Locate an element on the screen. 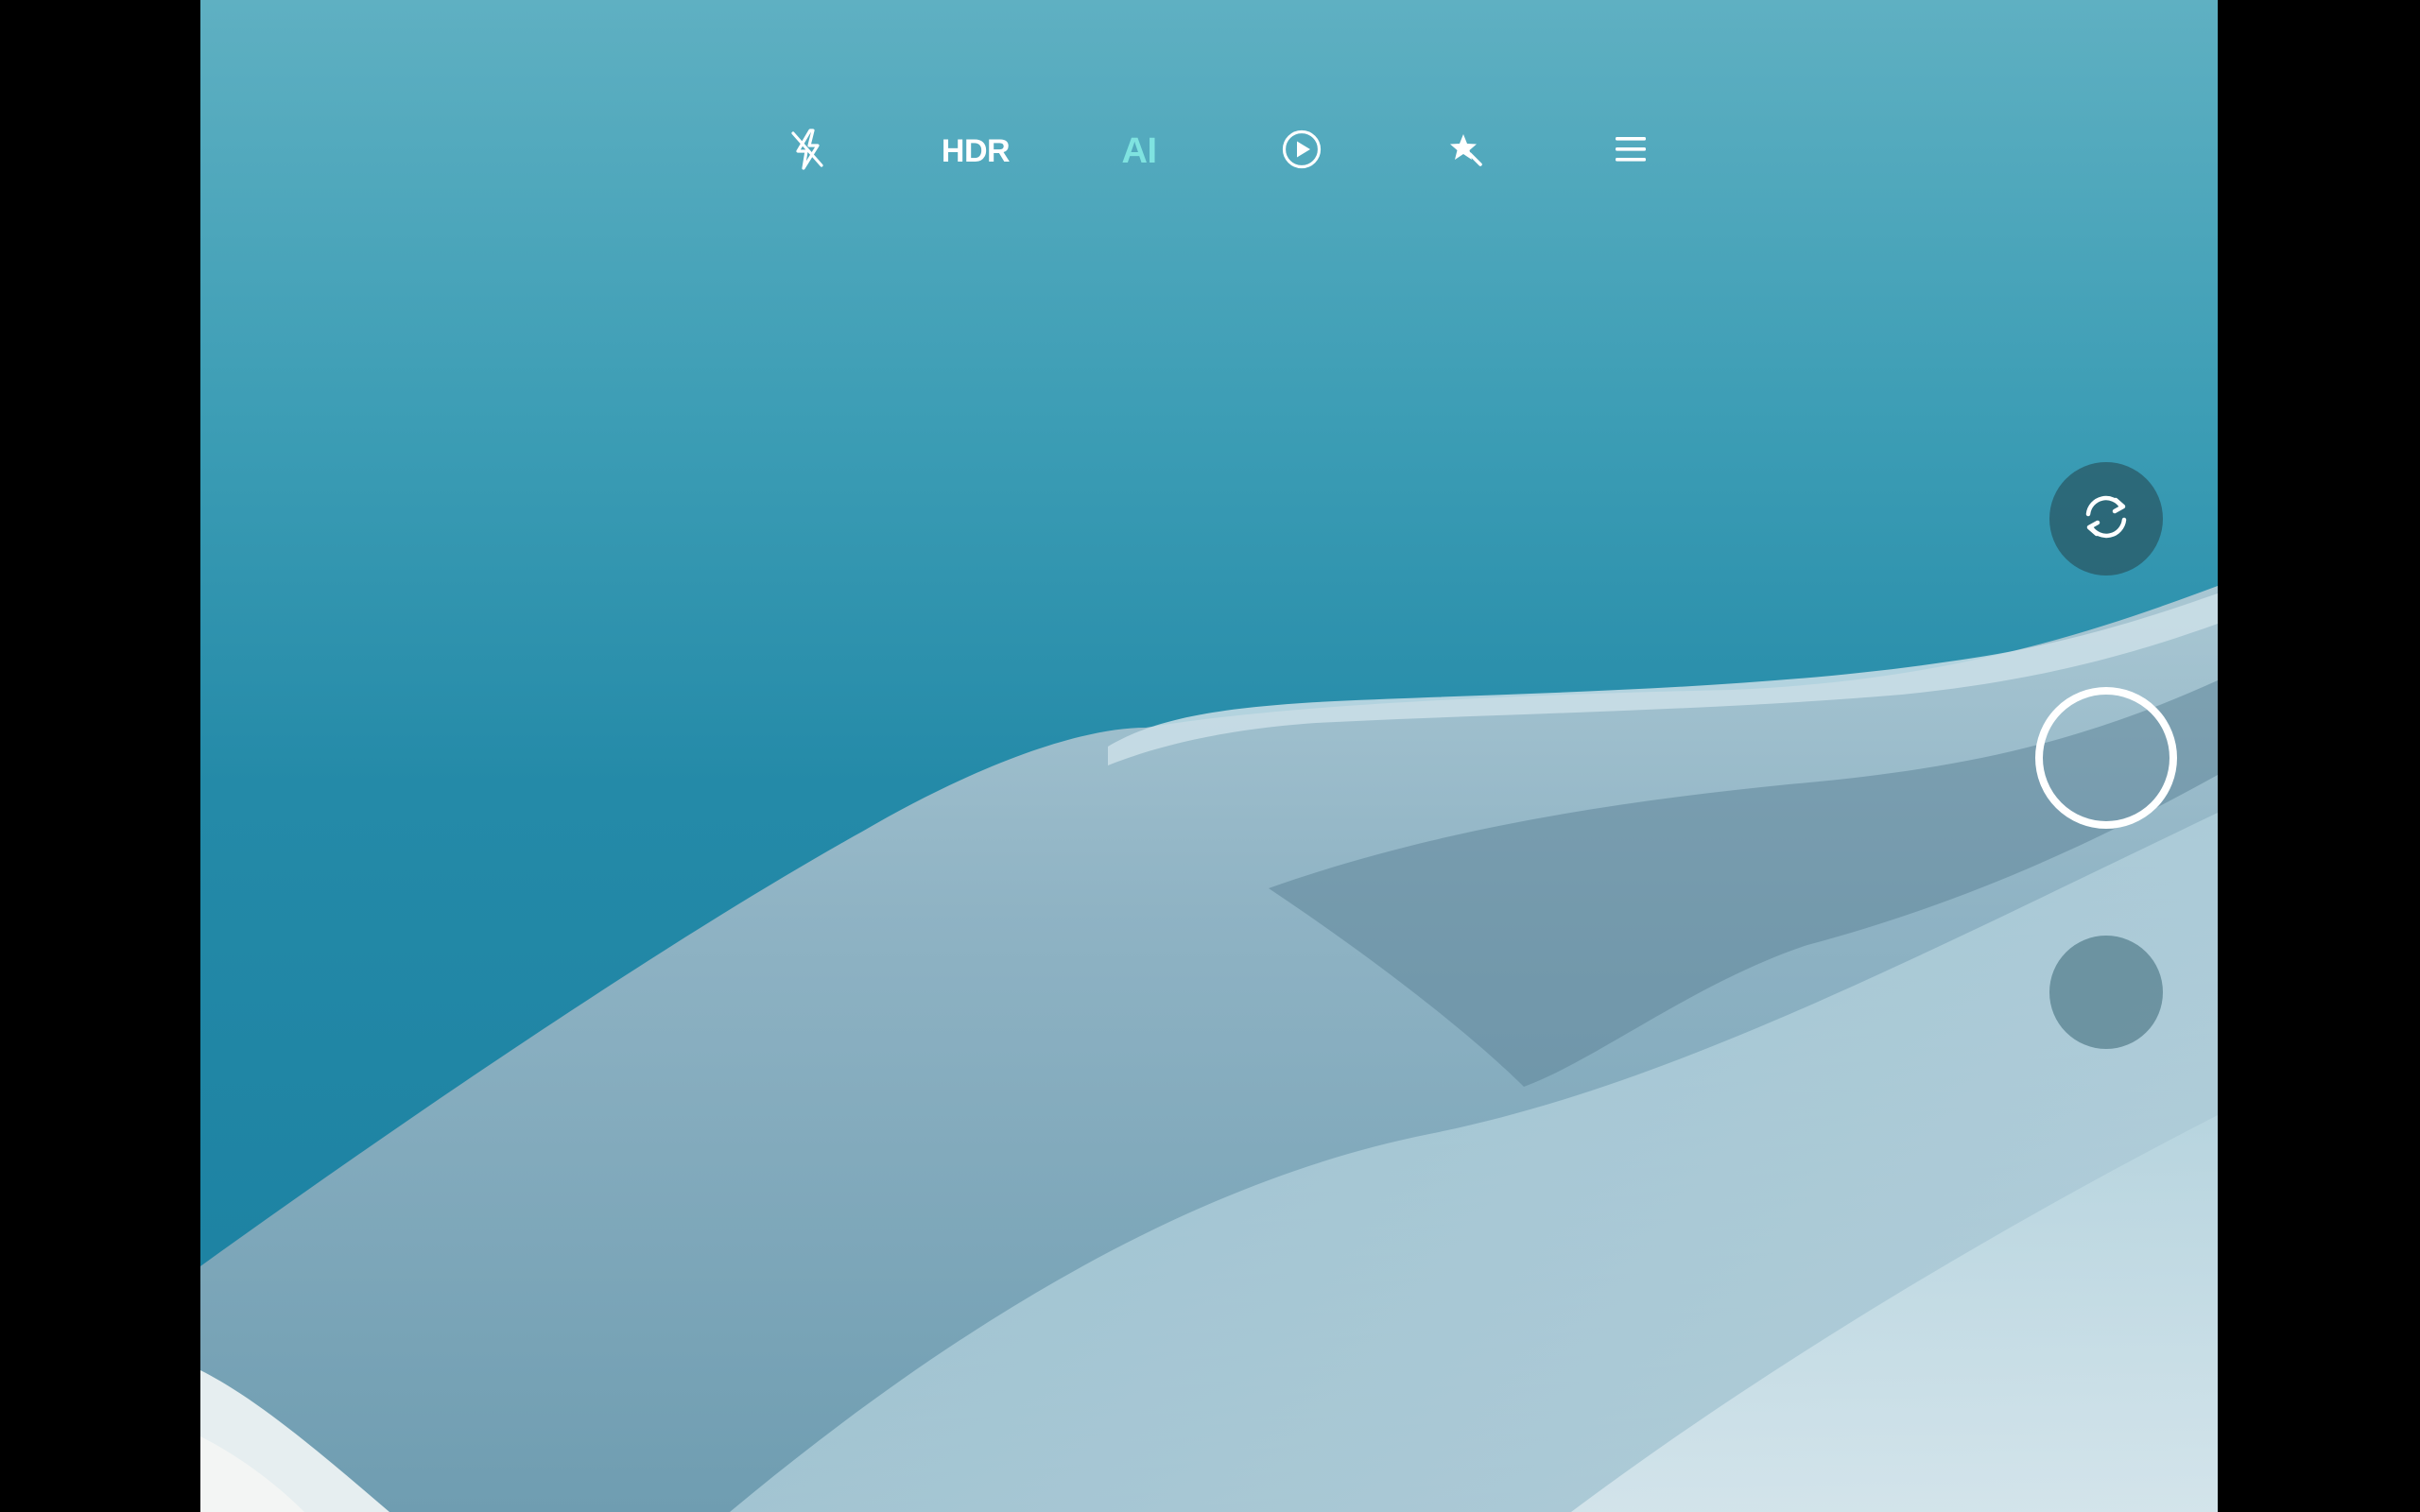 The image size is (2420, 1512). menu-button is located at coordinates (1631, 151).